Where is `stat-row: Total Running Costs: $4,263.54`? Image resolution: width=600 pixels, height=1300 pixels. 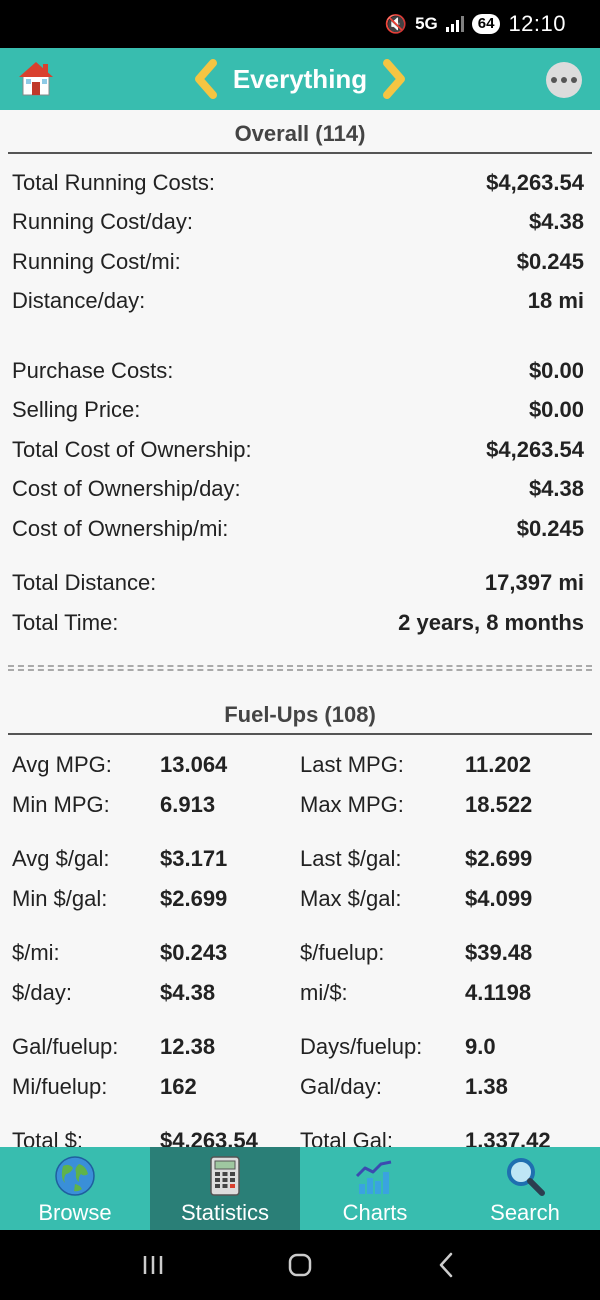 stat-row: Total Running Costs: $4,263.54 is located at coordinates (298, 182).